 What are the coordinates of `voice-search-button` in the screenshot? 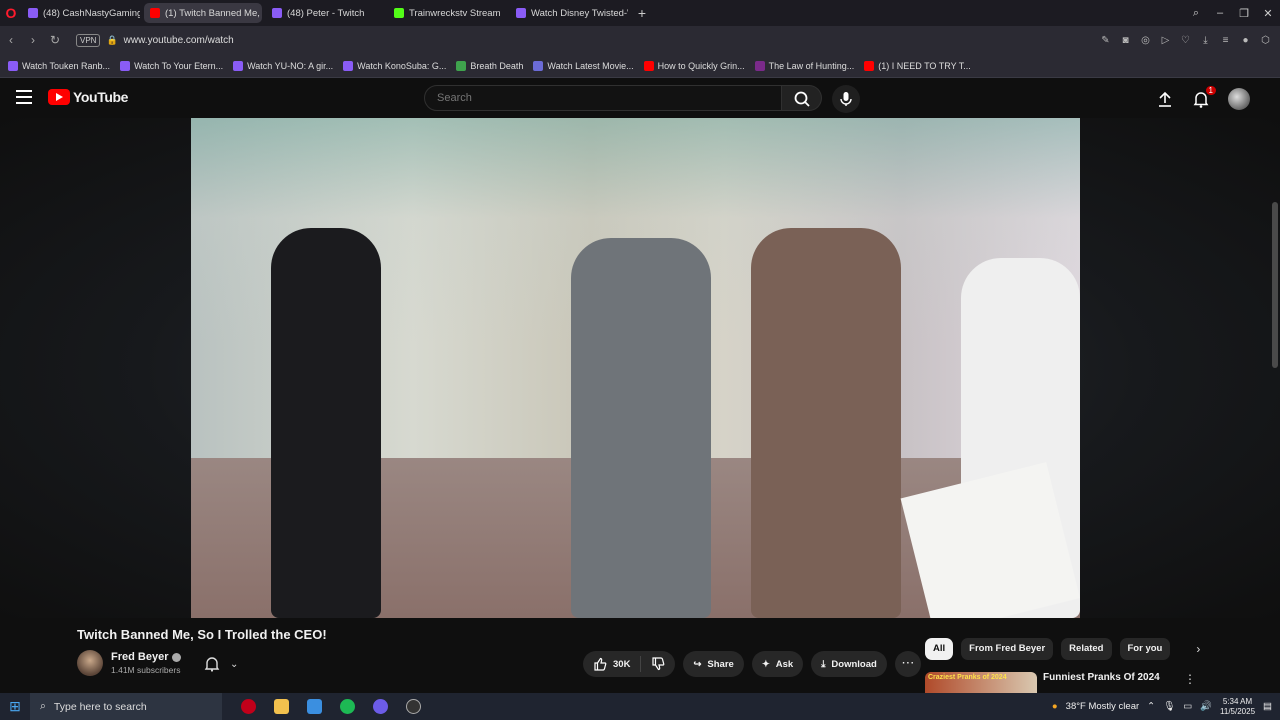 It's located at (846, 99).